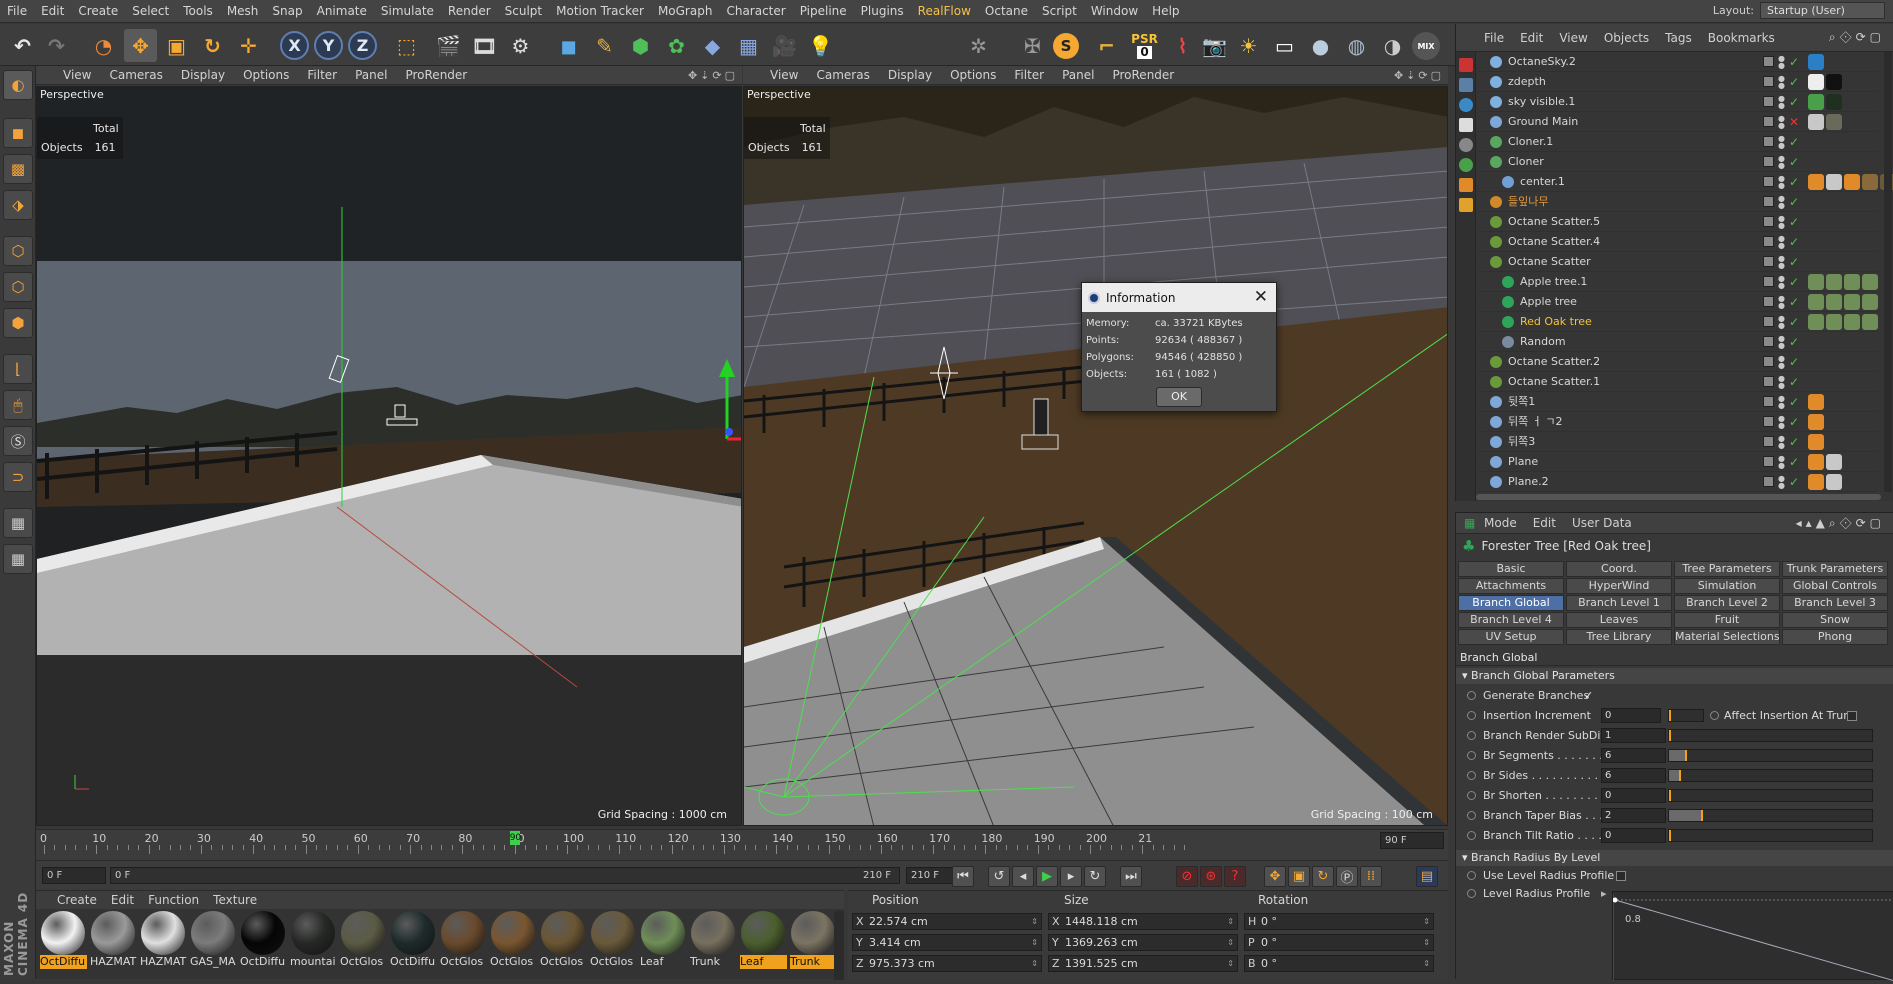 The width and height of the screenshot is (1893, 984). Describe the element at coordinates (103, 45) in the screenshot. I see `live-selection-icon: ◔` at that location.